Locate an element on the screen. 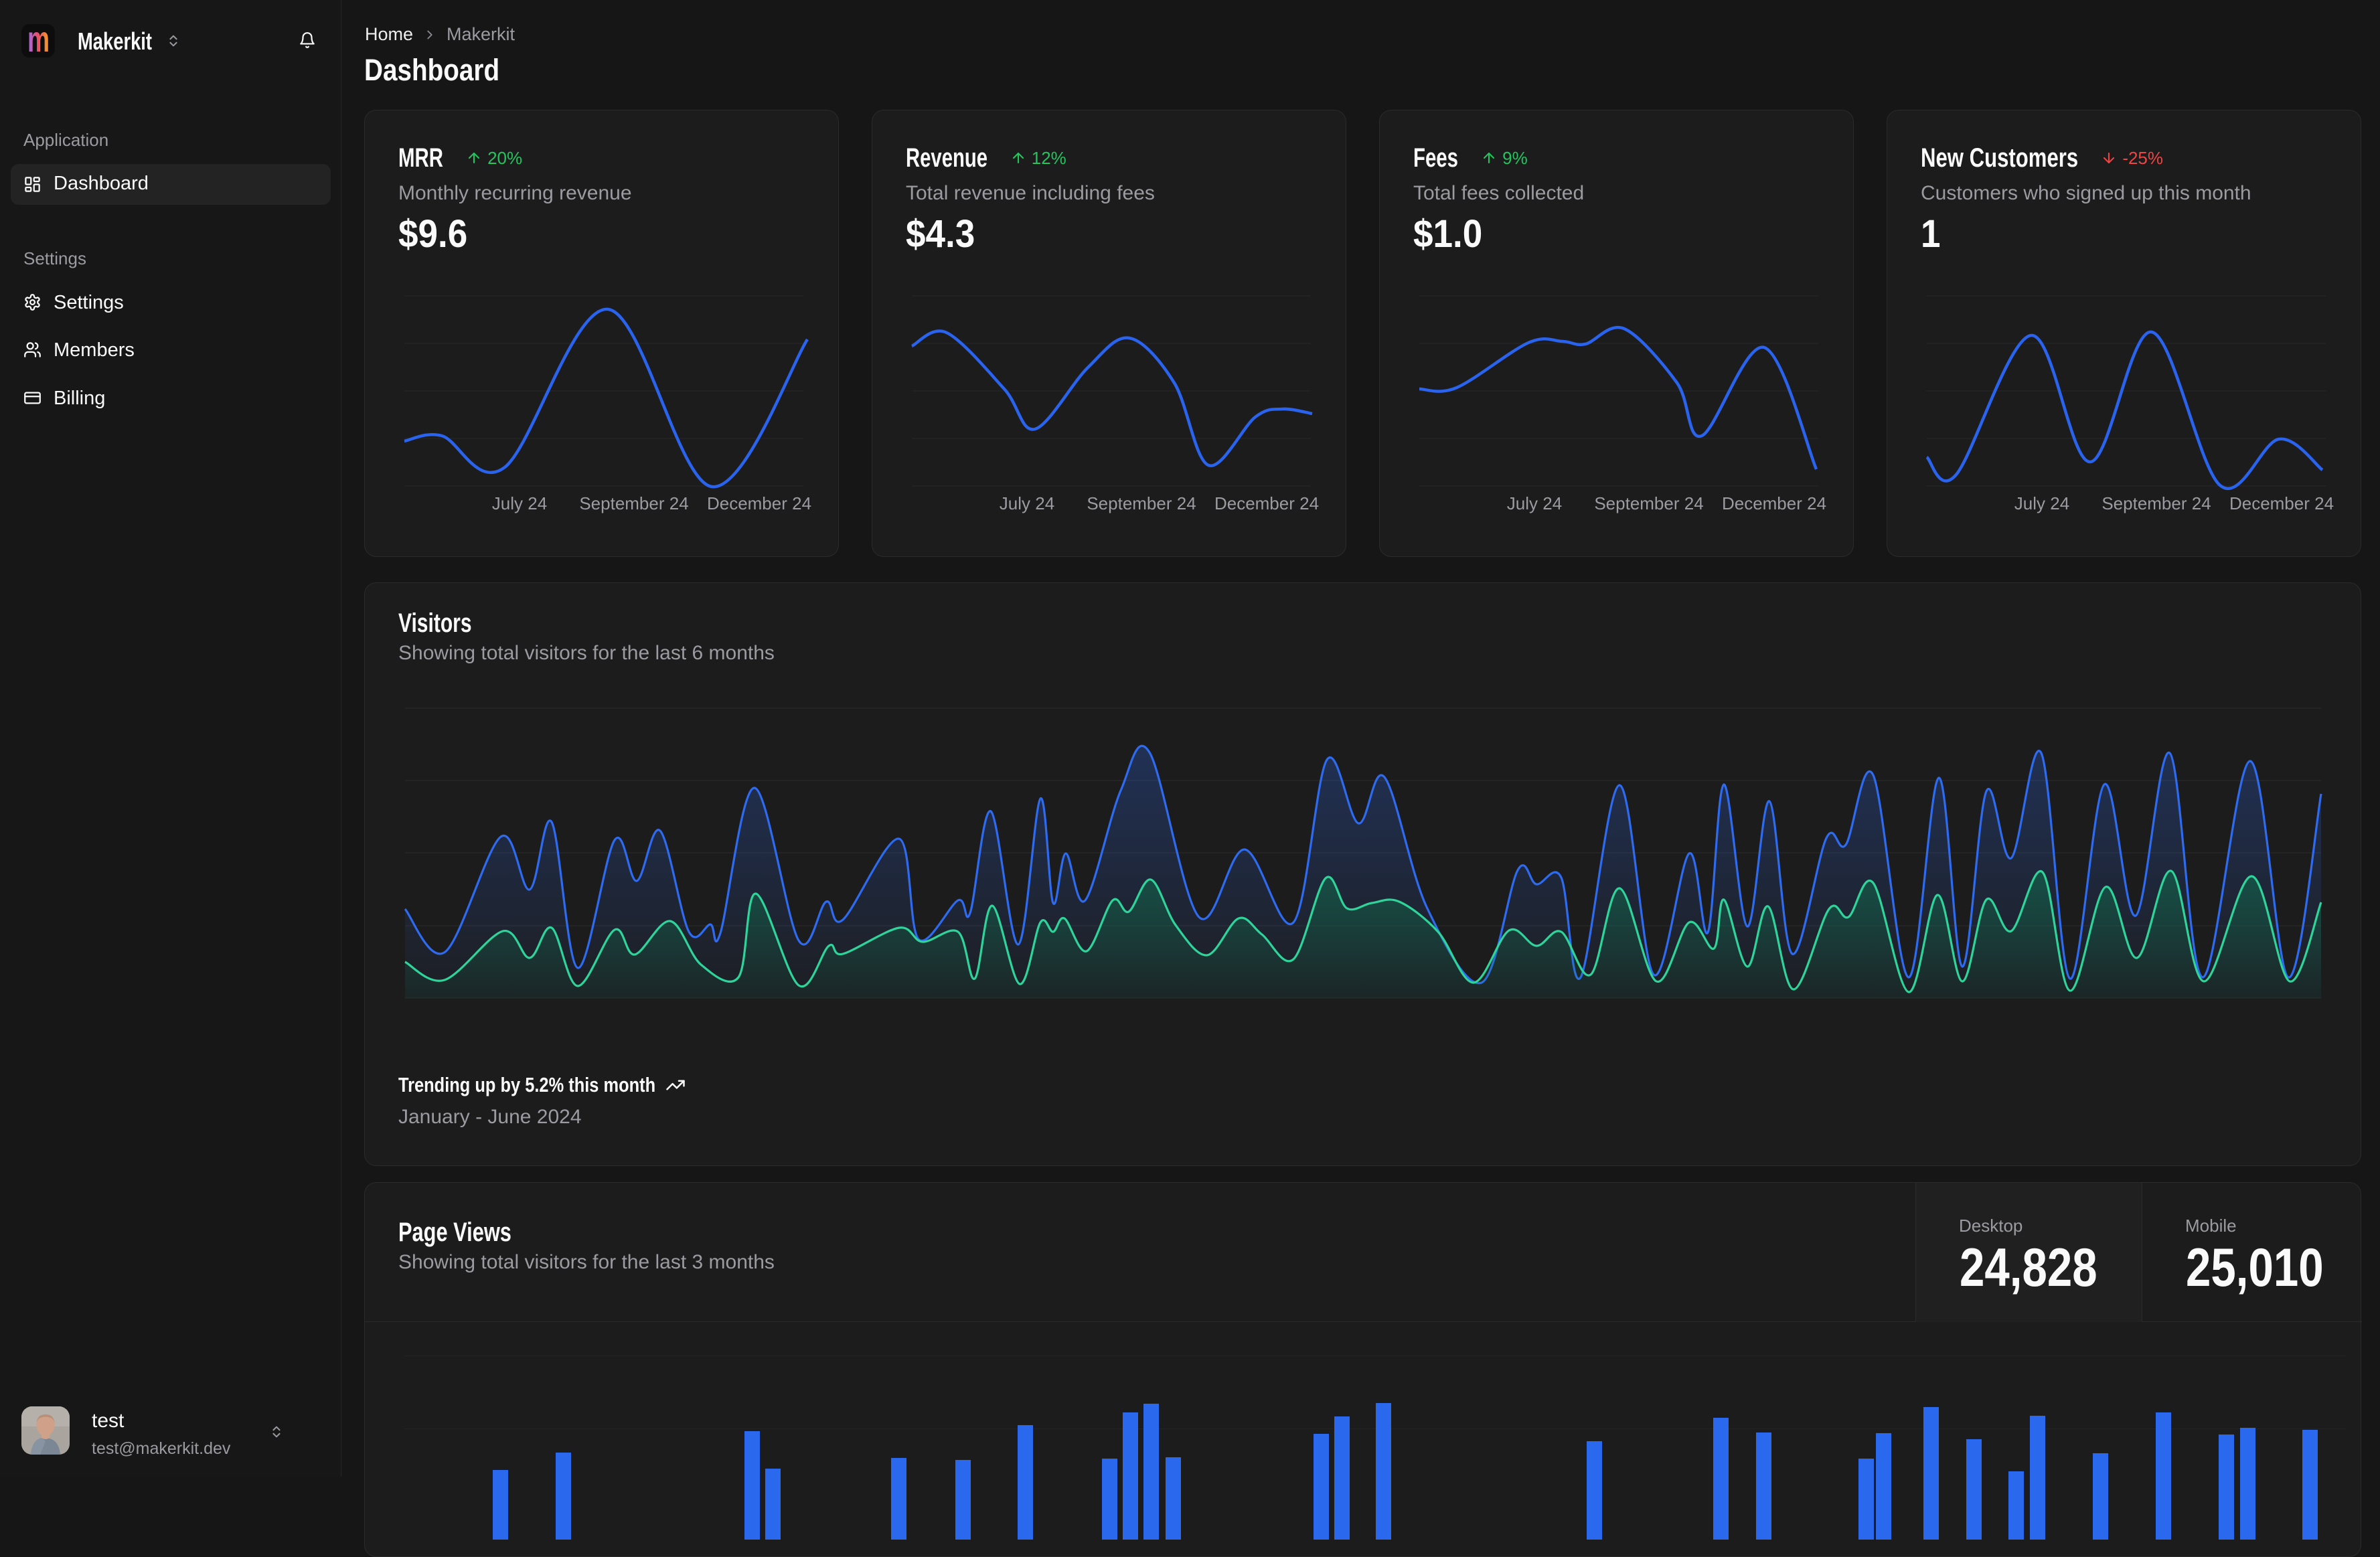 The width and height of the screenshot is (2380, 1557). svg-text: m is located at coordinates (38, 41).